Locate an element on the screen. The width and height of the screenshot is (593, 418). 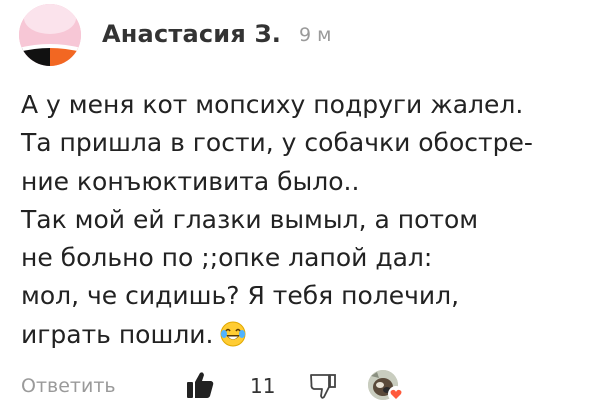
comment-line: Та пришла в гости, у собачки обостре- is located at coordinates (277, 143).